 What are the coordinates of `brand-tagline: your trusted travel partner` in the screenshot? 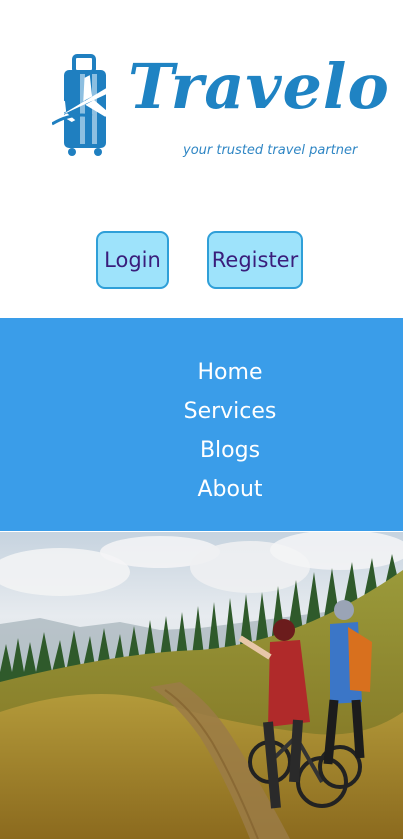 It's located at (270, 150).